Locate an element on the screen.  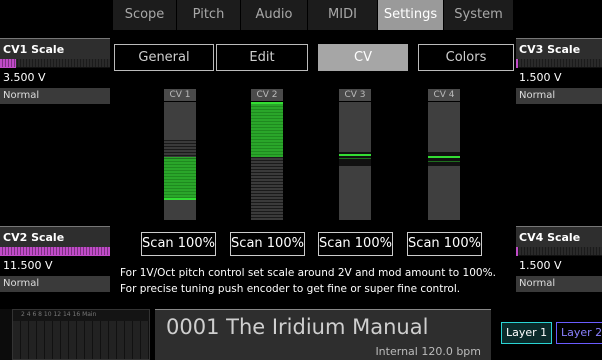
tab-pitch: Pitch is located at coordinates (209, 15).